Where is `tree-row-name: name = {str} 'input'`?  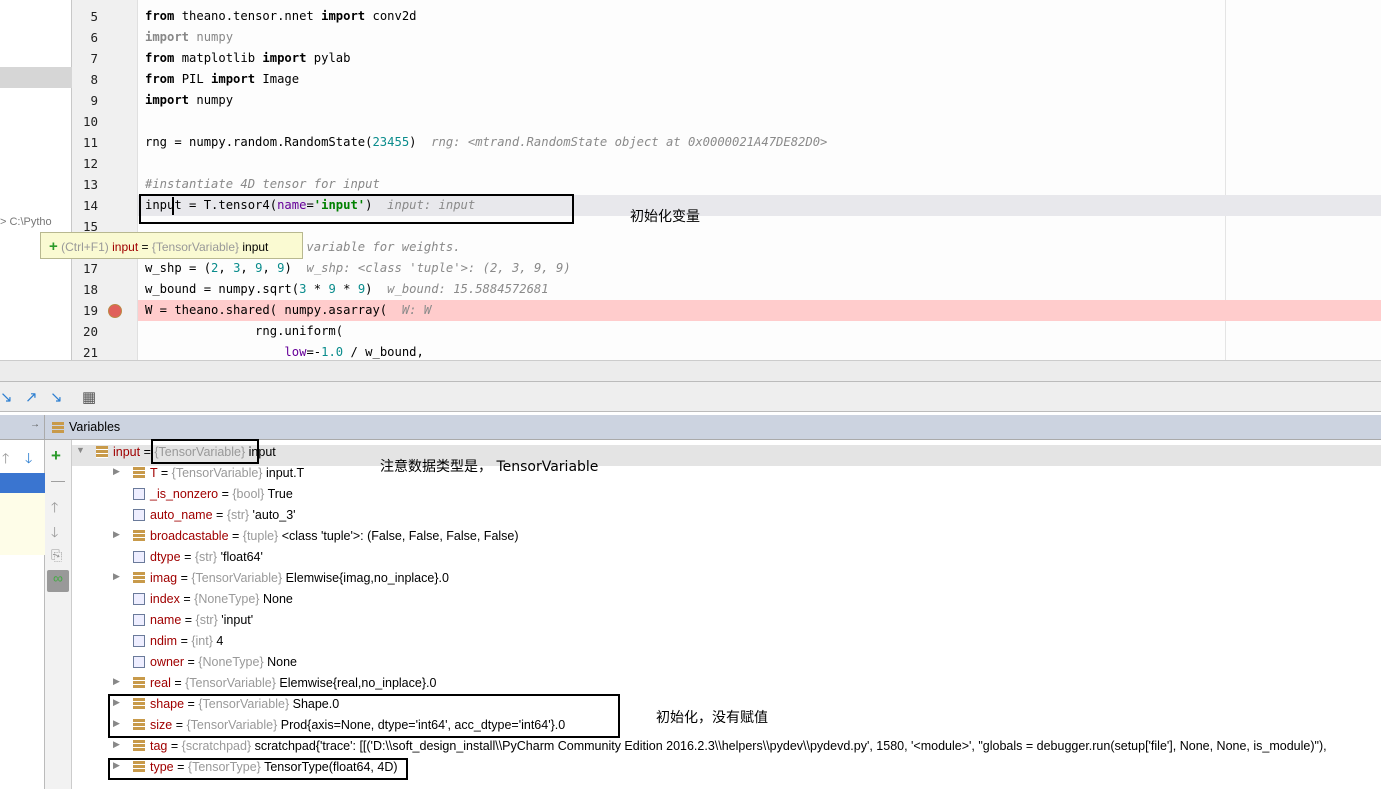 tree-row-name: name = {str} 'input' is located at coordinates (193, 623).